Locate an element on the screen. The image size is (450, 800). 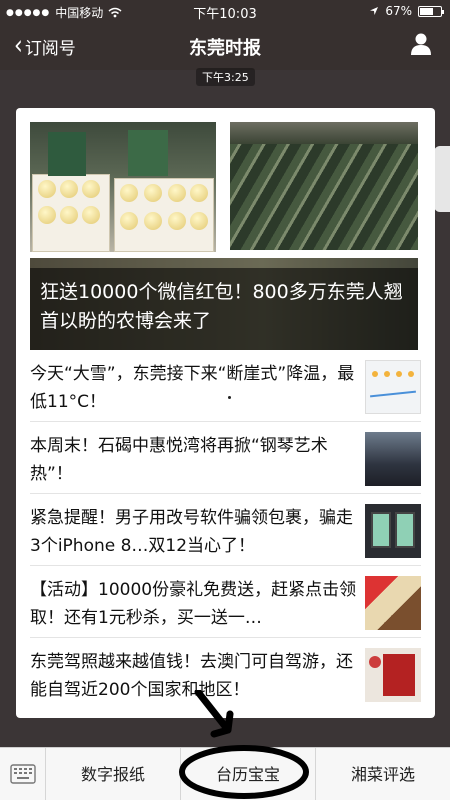
keyboard-toggle is located at coordinates (23, 774).